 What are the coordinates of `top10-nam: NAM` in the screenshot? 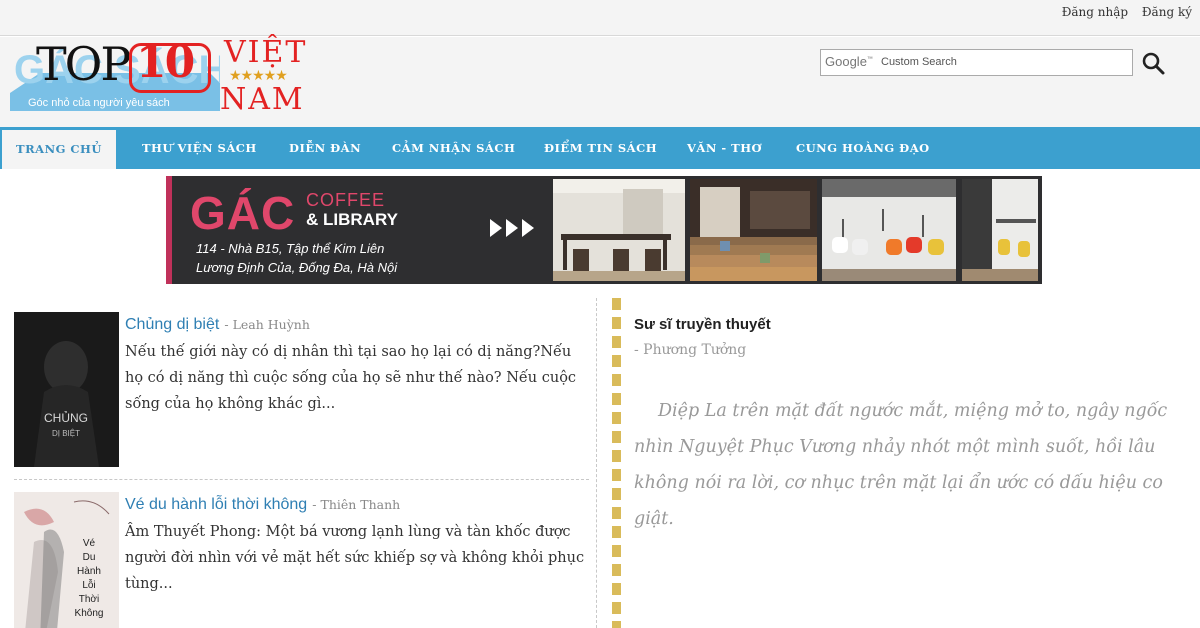 It's located at (262, 99).